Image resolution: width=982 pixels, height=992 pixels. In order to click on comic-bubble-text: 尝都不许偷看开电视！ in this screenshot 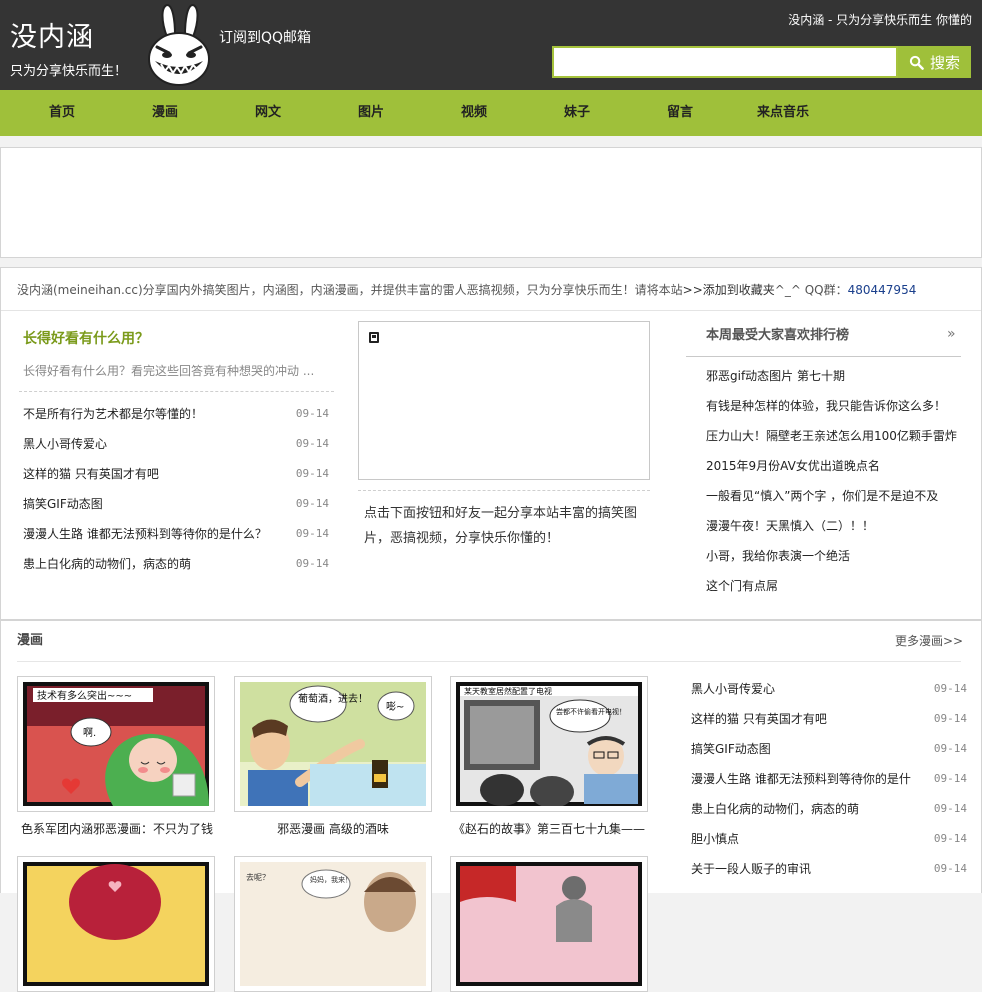, I will do `click(591, 711)`.